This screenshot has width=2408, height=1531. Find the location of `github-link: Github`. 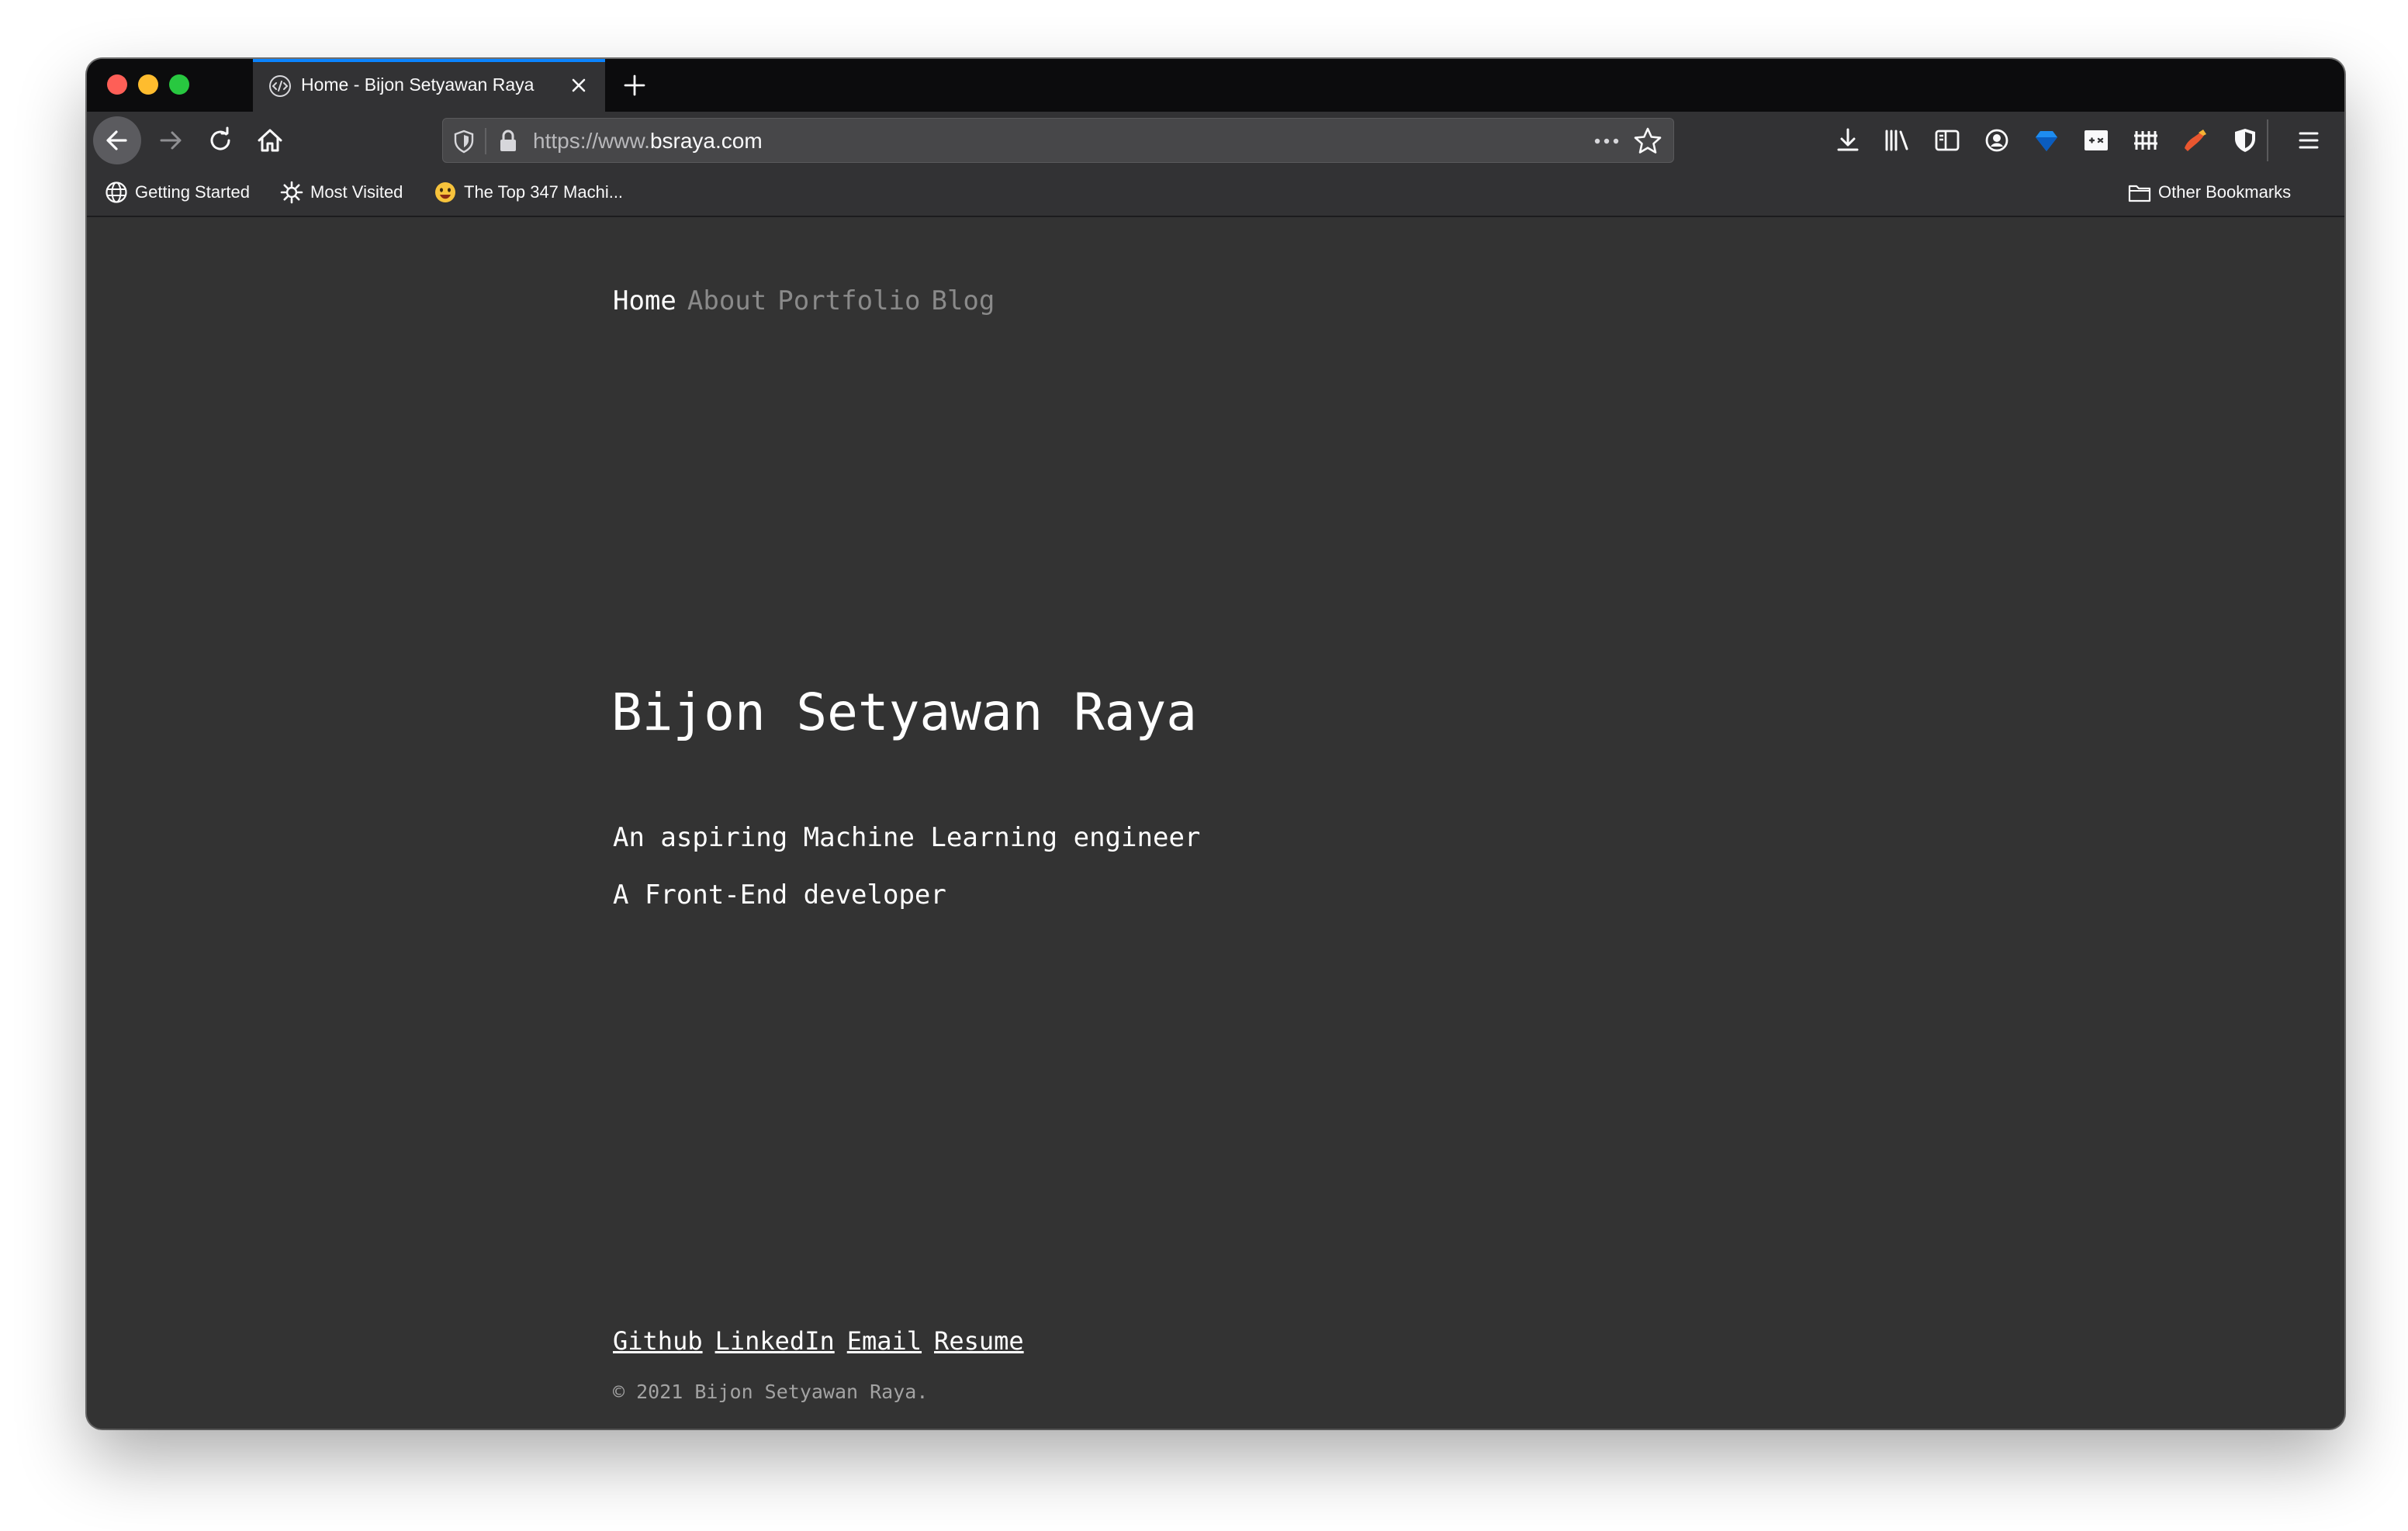

github-link: Github is located at coordinates (658, 1341).